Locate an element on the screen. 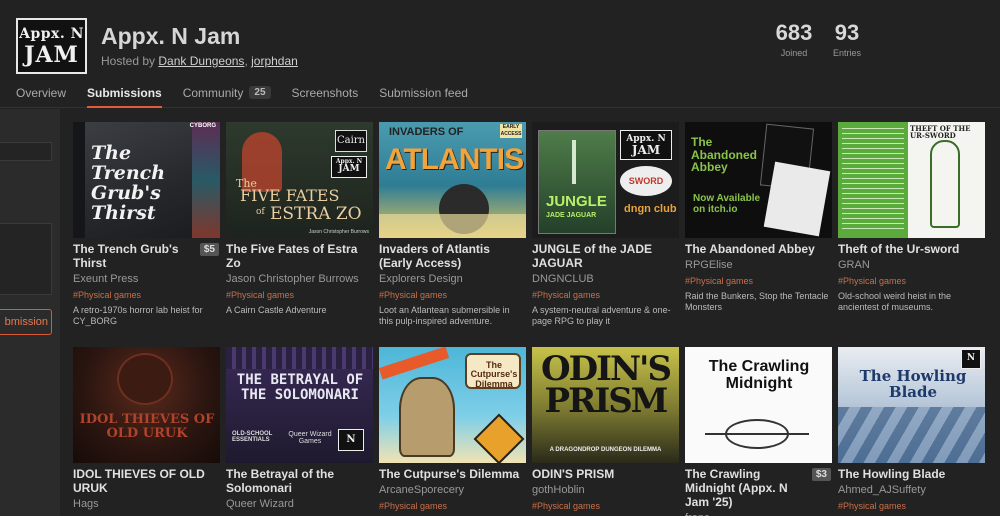 The image size is (1000, 516). search-input is located at coordinates (26, 151).